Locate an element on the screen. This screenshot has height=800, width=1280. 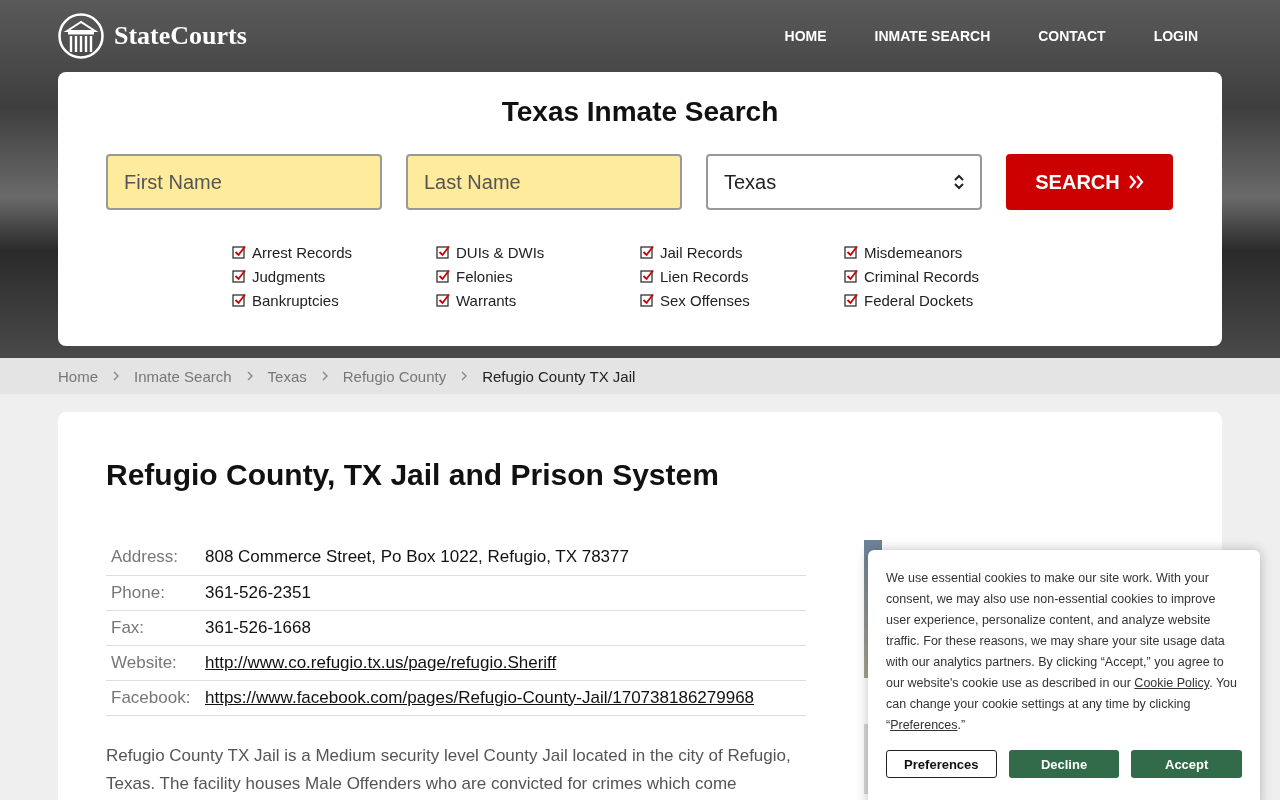
courthouse-logo-icon is located at coordinates (81, 36).